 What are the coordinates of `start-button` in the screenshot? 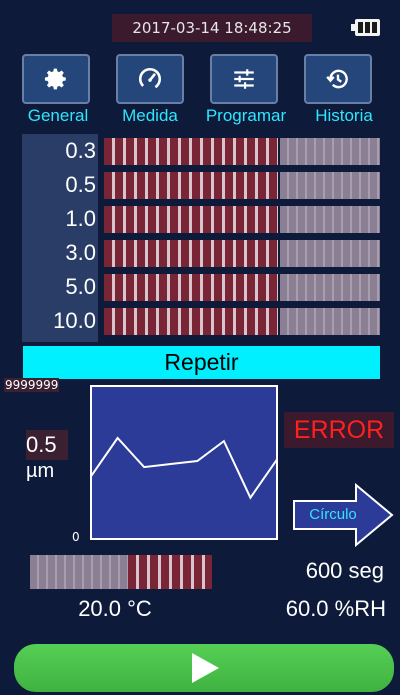 It's located at (204, 668).